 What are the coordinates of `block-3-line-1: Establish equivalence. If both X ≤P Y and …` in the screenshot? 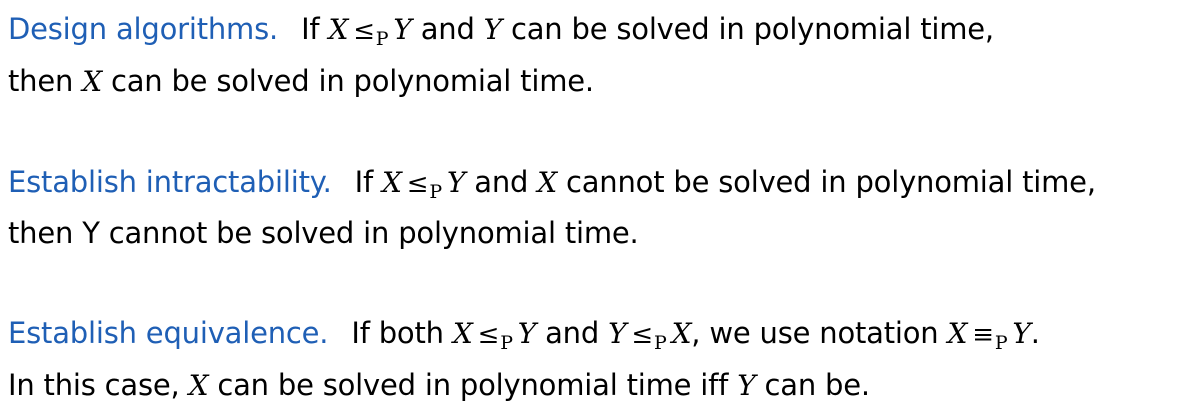 It's located at (524, 335).